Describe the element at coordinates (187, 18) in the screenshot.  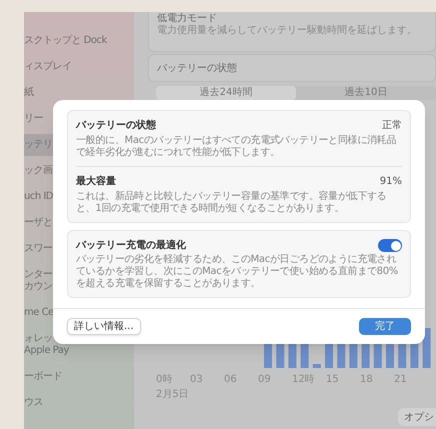
I see `setting-title: 低電力モード` at that location.